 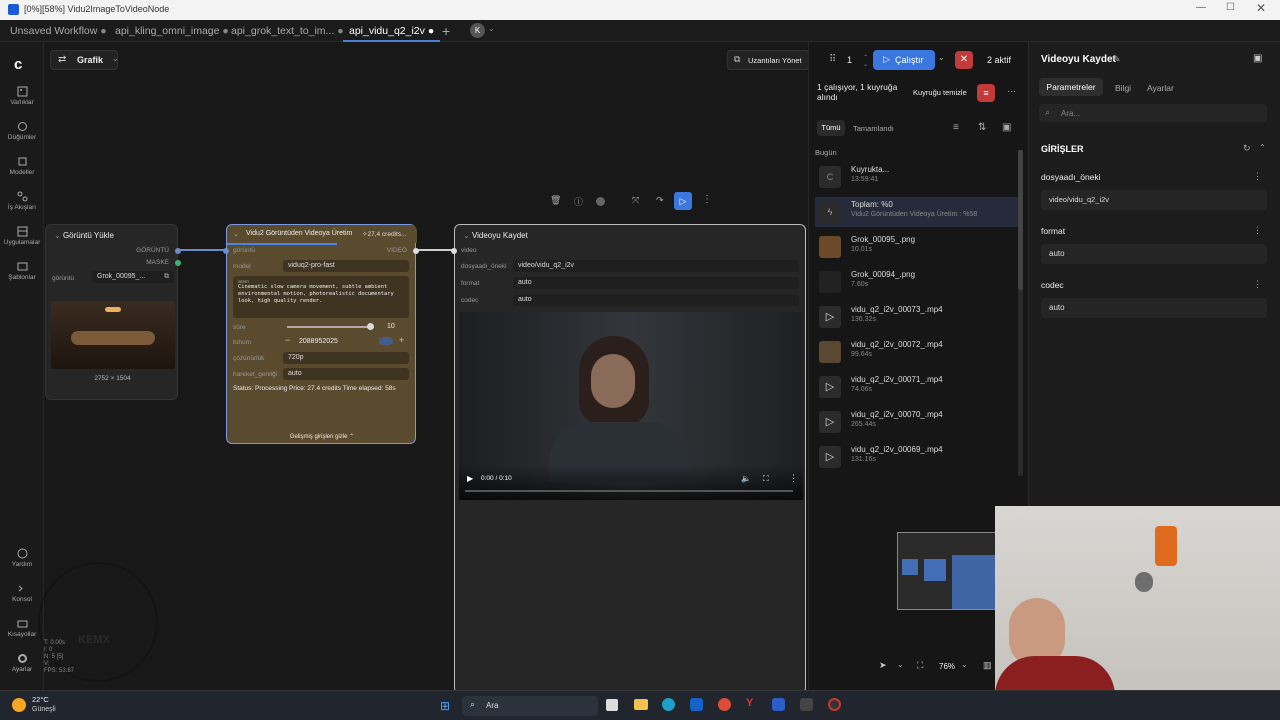 What do you see at coordinates (904, 60) in the screenshot?
I see `run-button: ▷ Çalıştır` at bounding box center [904, 60].